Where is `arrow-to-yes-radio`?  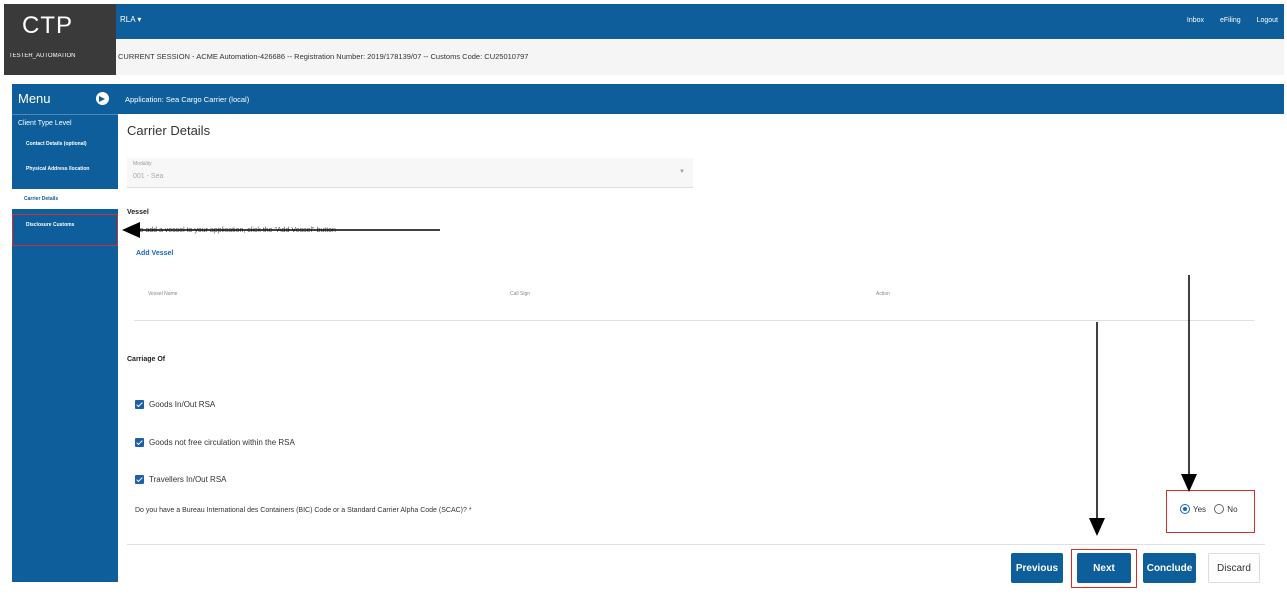 arrow-to-yes-radio is located at coordinates (1189, 383).